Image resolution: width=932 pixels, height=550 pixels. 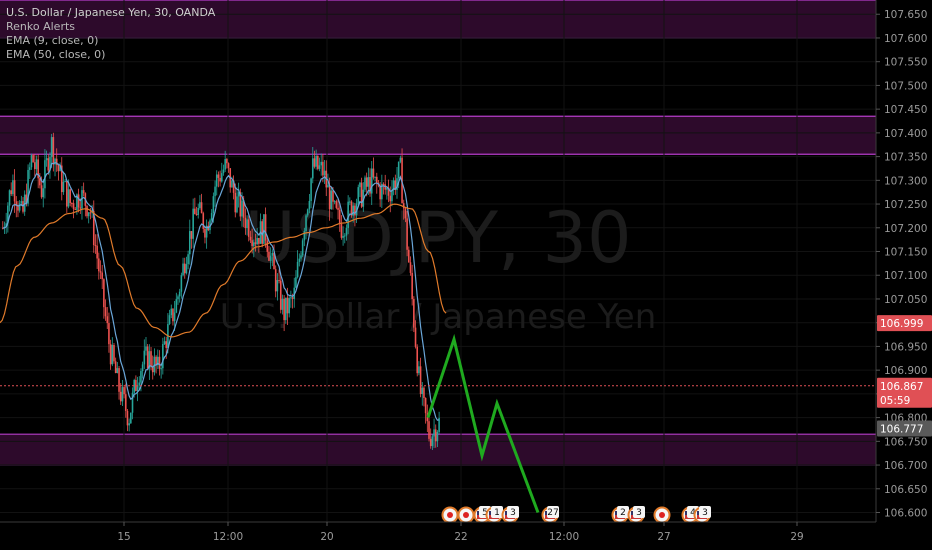 I want to click on indicator-ema-9: EMA (9, close, 0), so click(x=110, y=41).